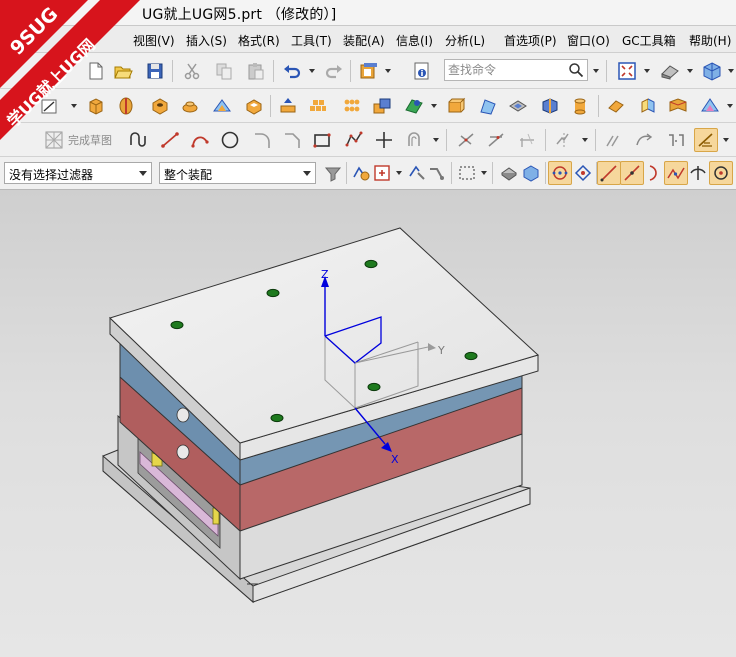 This screenshot has height=657, width=736. I want to click on chamfer-icon, so click(292, 140).